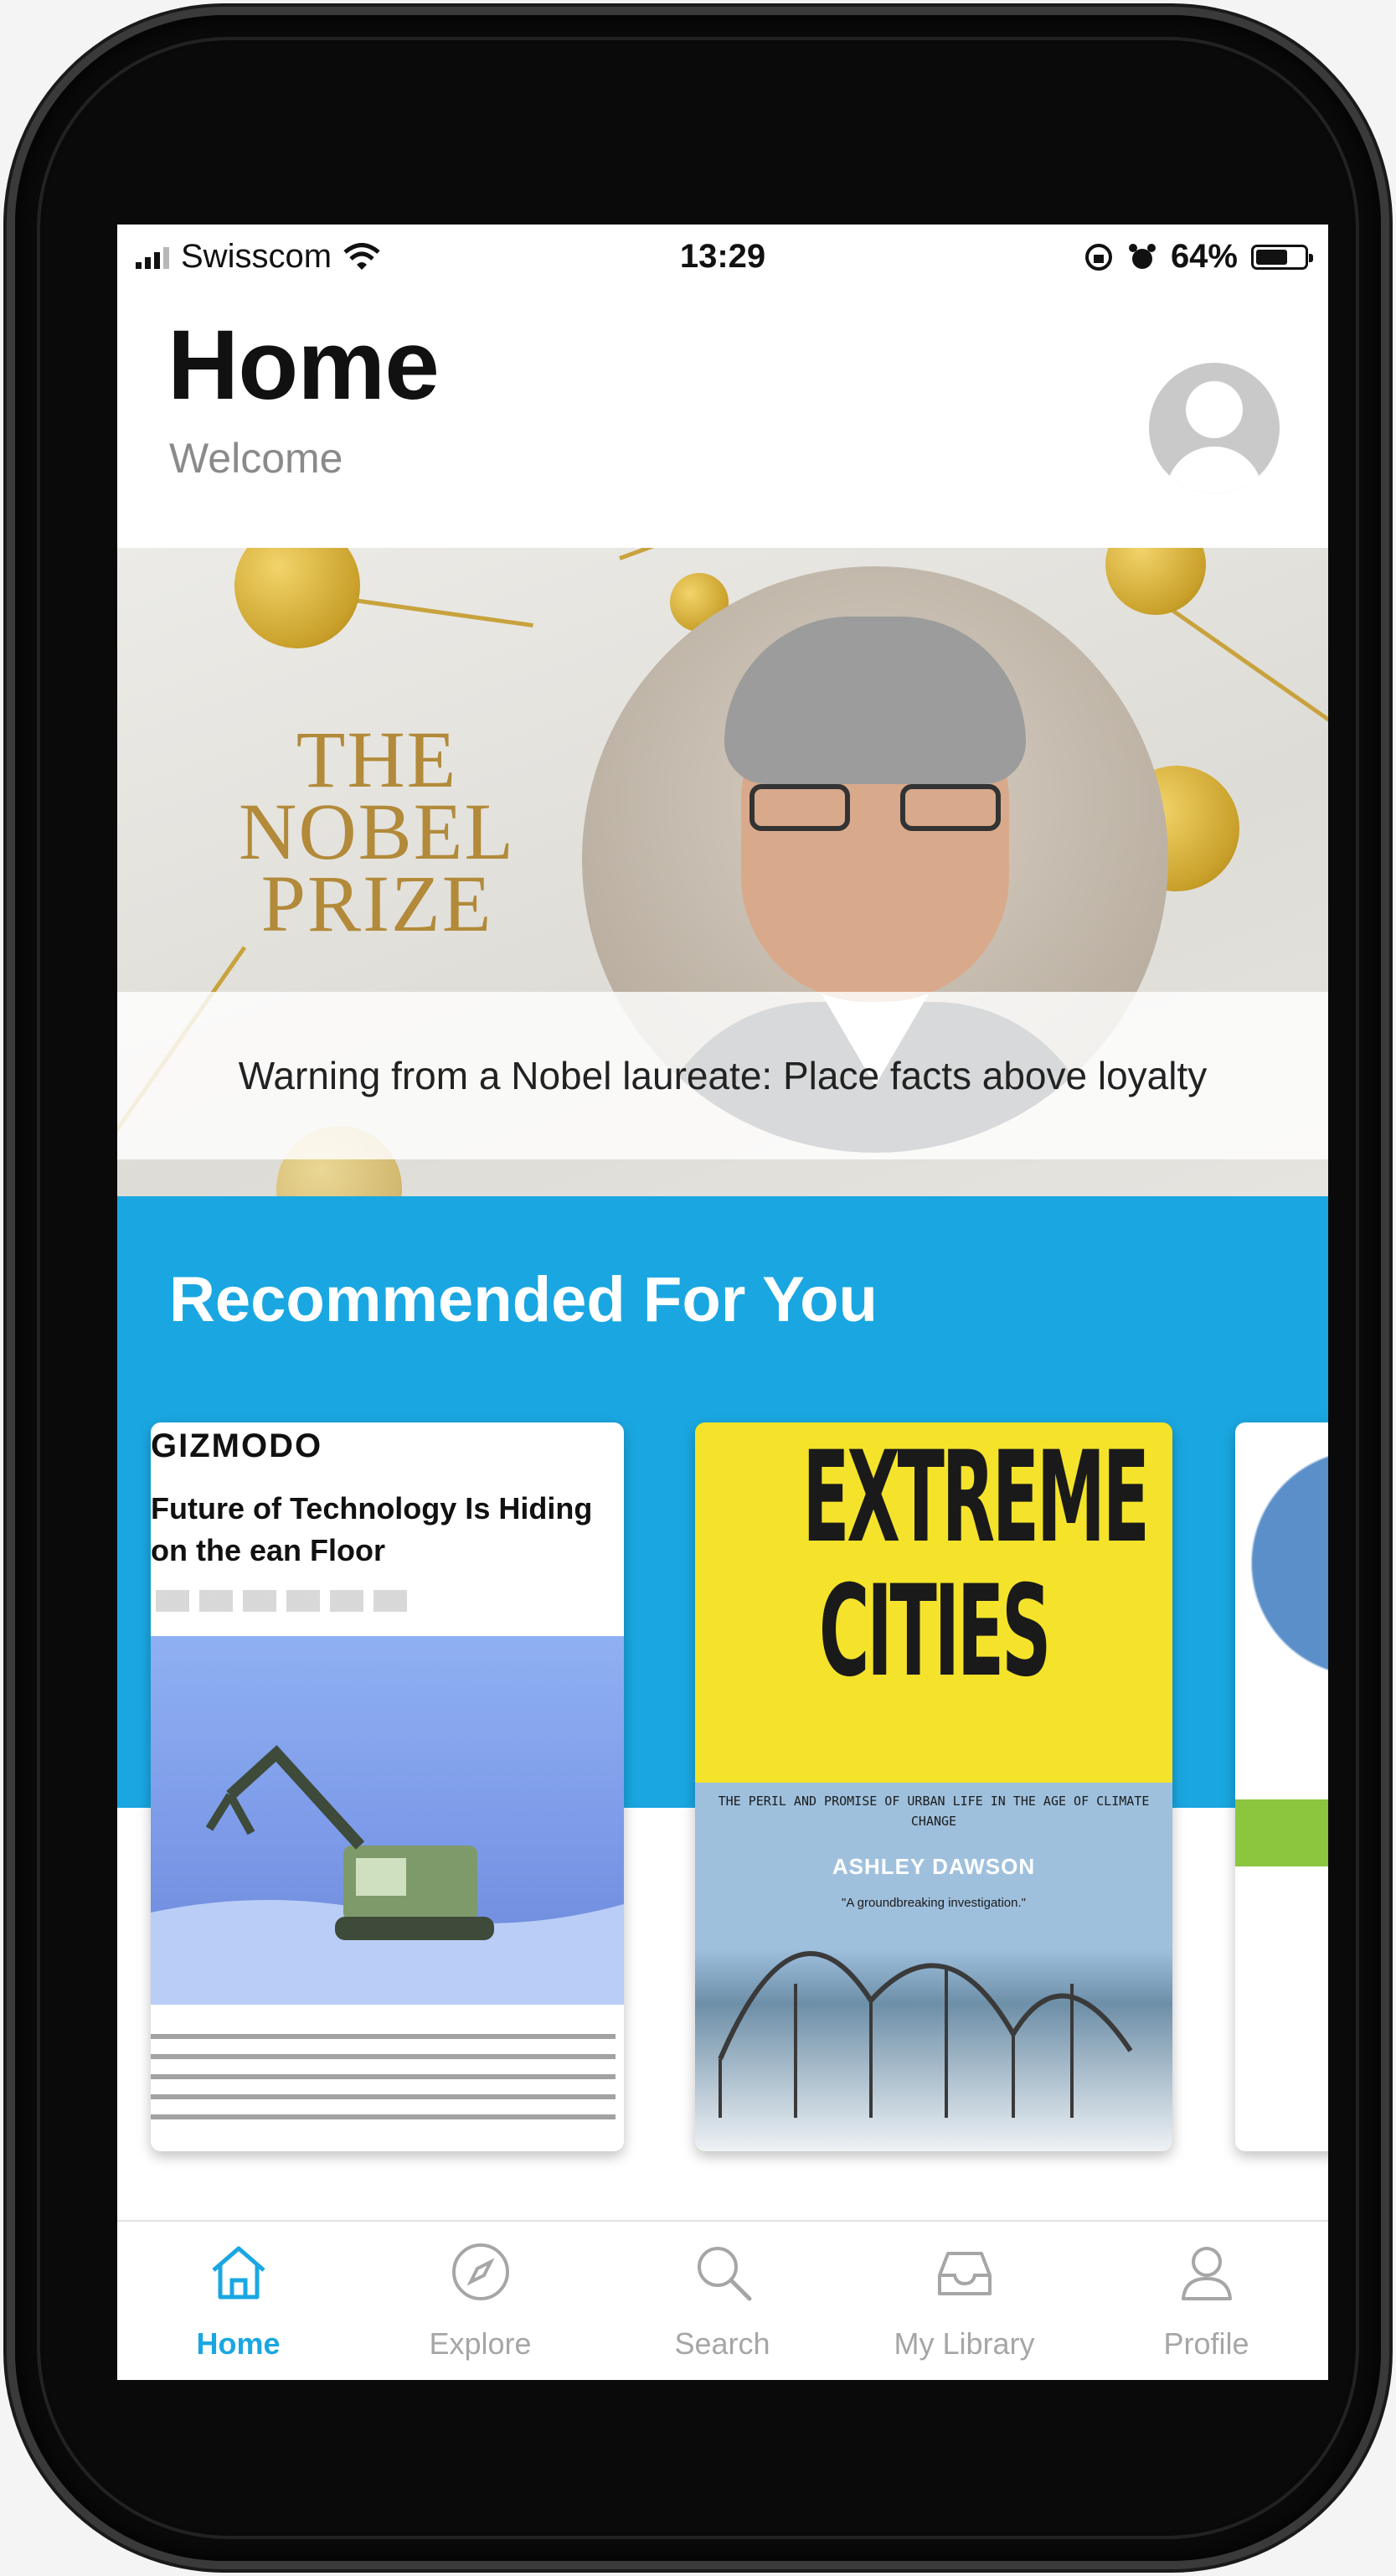  What do you see at coordinates (1142, 256) in the screenshot?
I see `alarm-icon` at bounding box center [1142, 256].